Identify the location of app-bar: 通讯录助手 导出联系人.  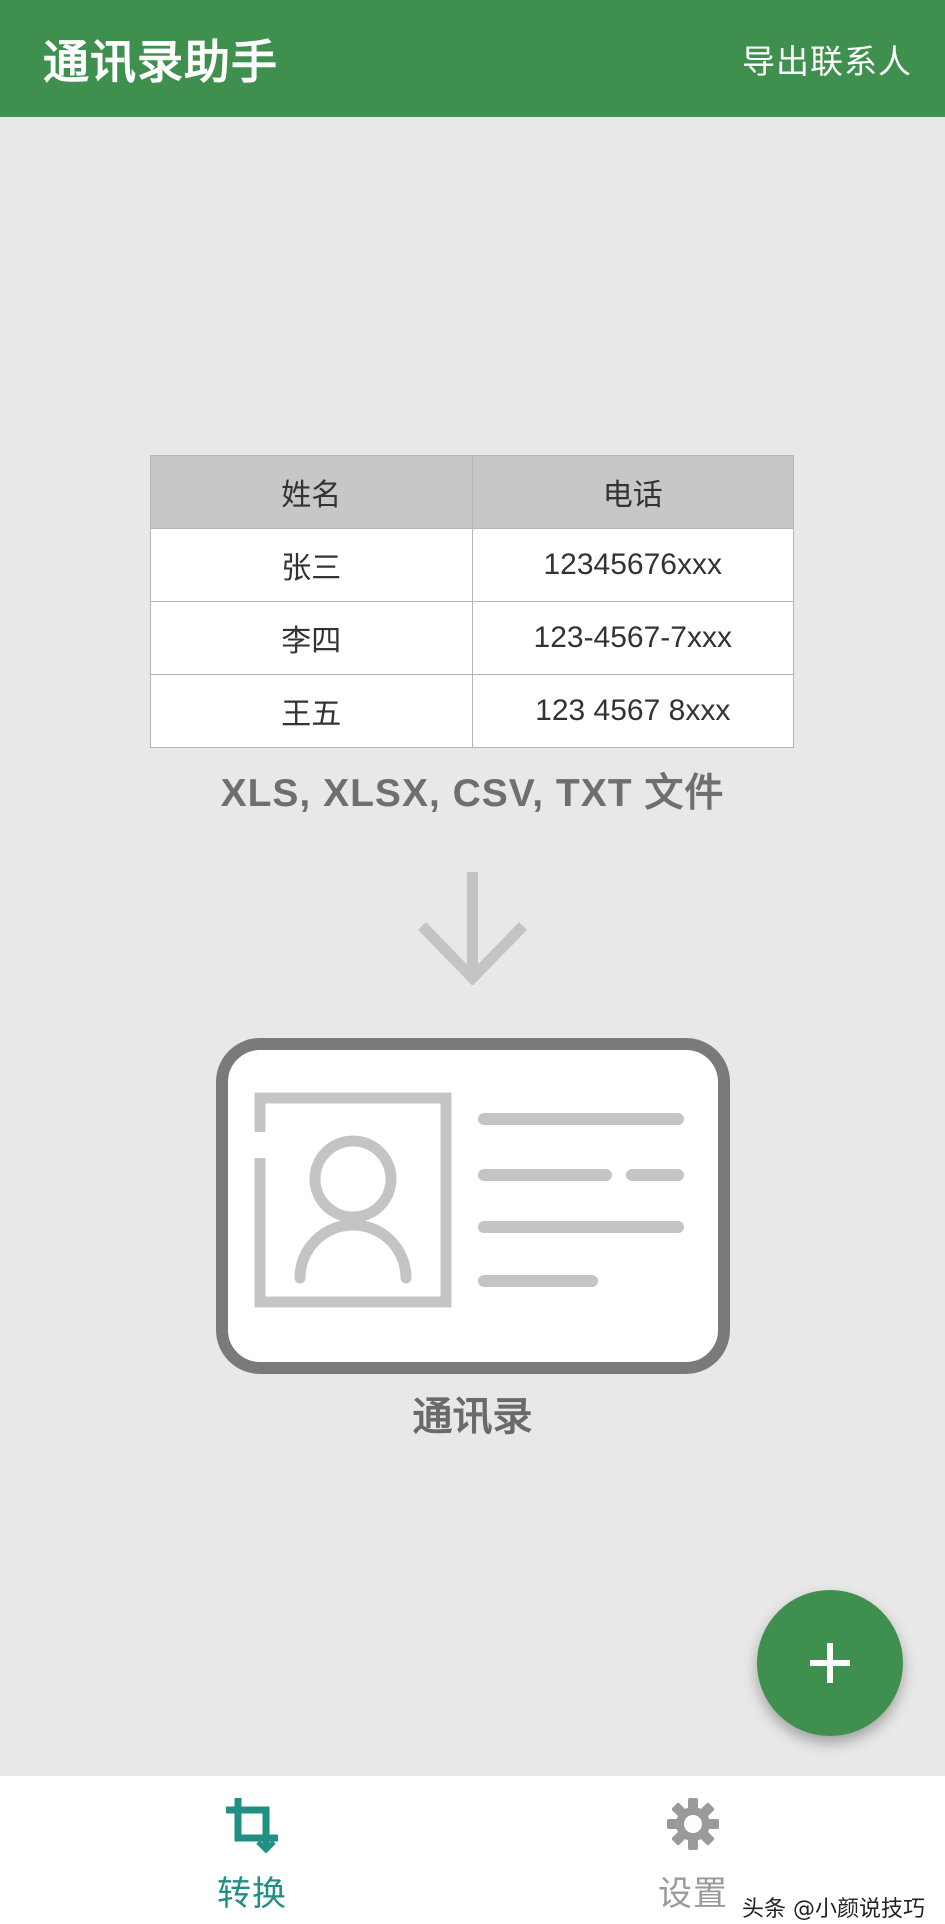
(472, 58).